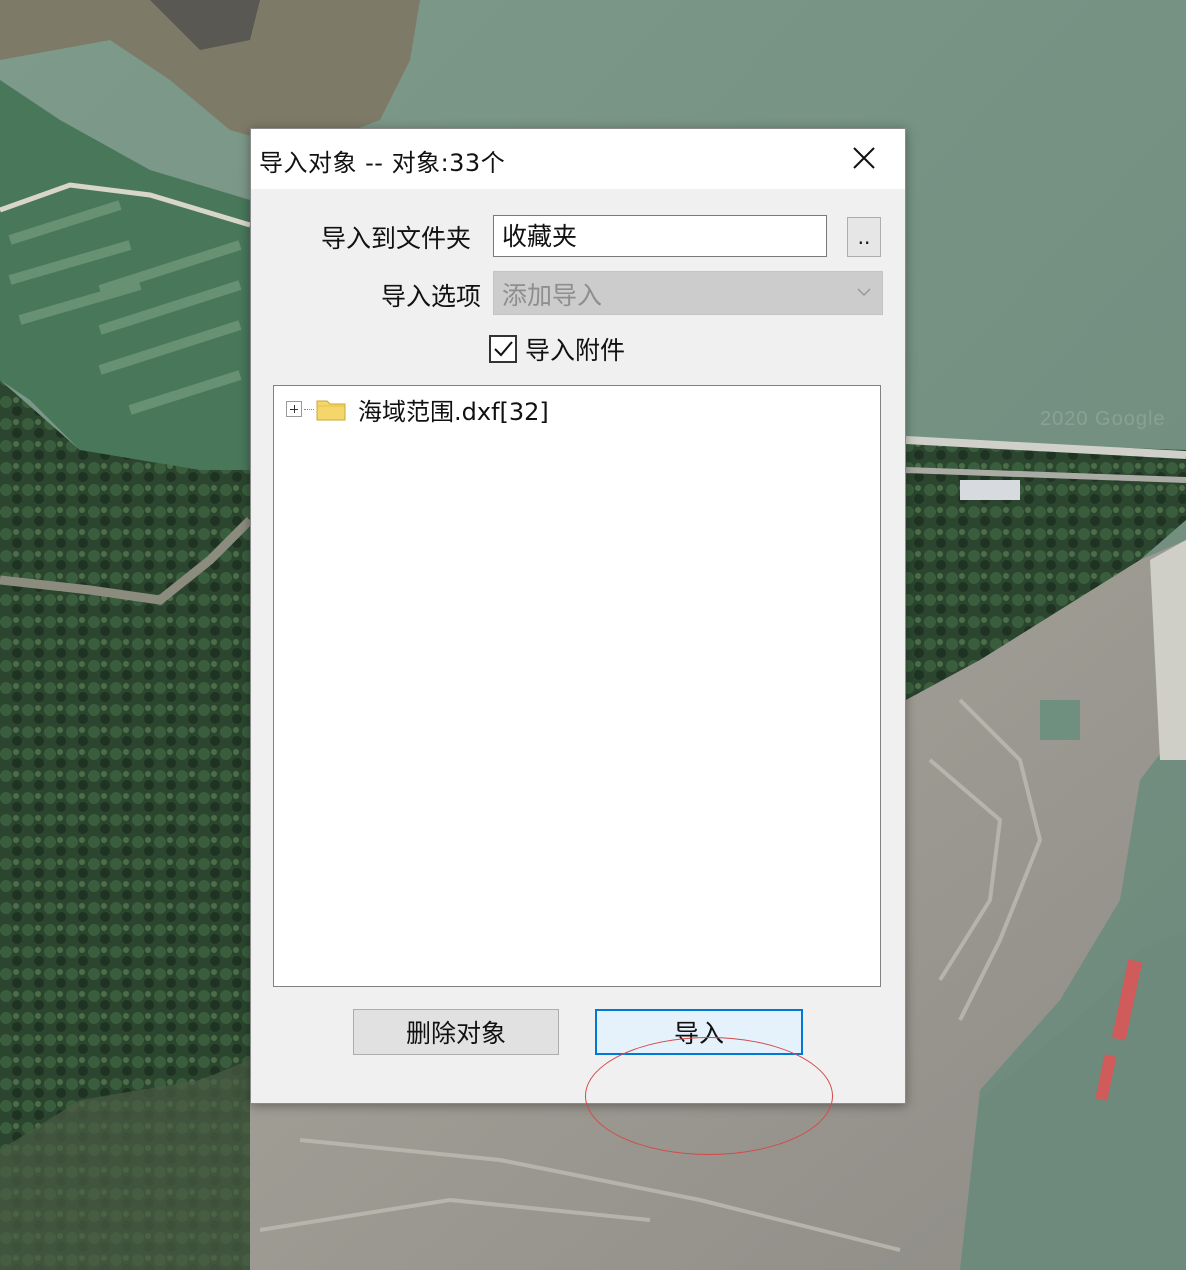 Image resolution: width=1186 pixels, height=1270 pixels. I want to click on import-option-select: 添加导入, so click(688, 293).